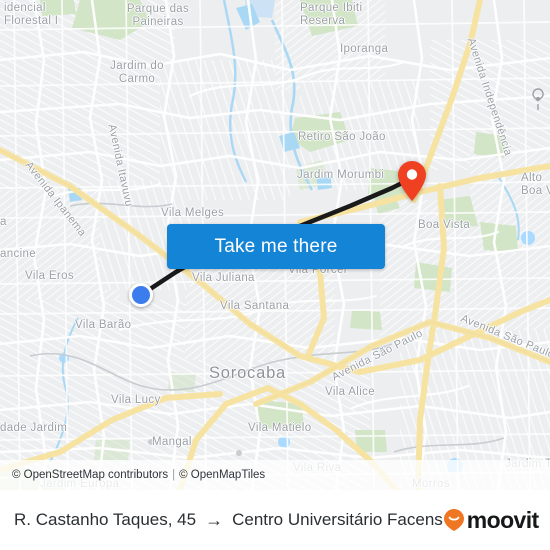 This screenshot has width=550, height=550. Describe the element at coordinates (453, 520) in the screenshot. I see `moovit-pin-icon` at that location.